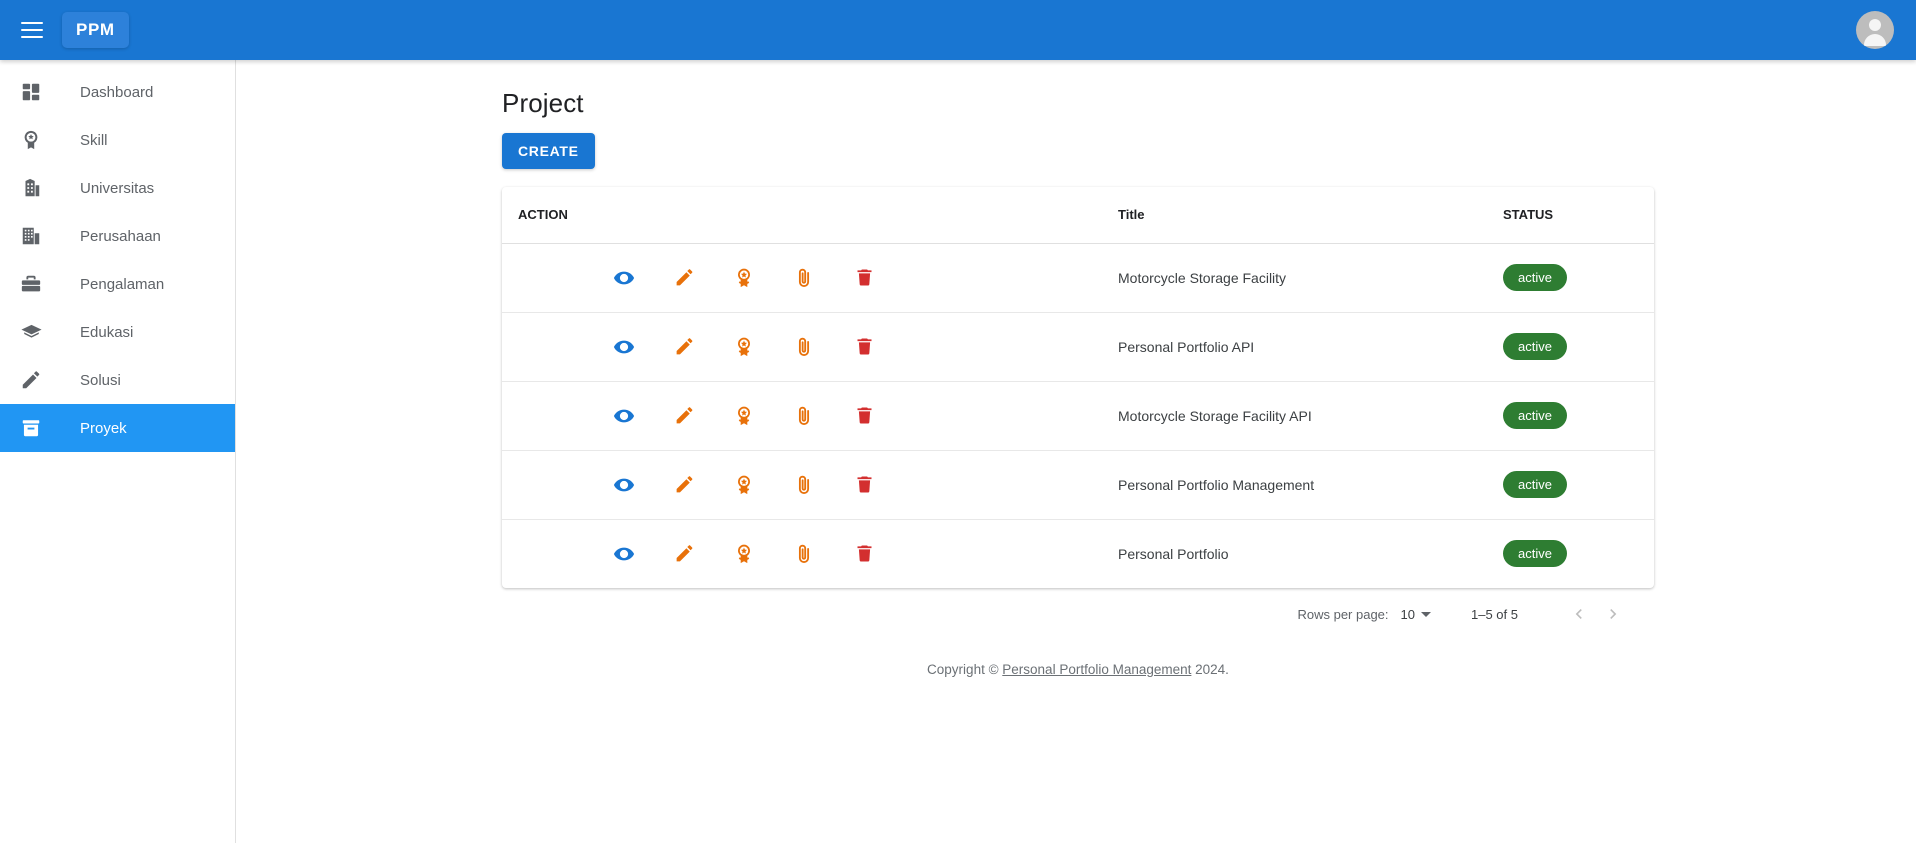 This screenshot has width=1916, height=843. Describe the element at coordinates (117, 140) in the screenshot. I see `sidebar-item-skill: Skill` at that location.